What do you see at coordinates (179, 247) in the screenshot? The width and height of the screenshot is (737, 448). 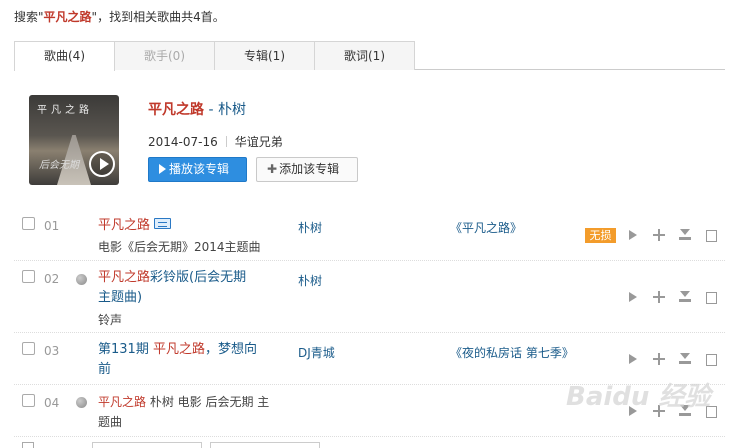 I see `song-description: 电影《后会无期》2014主题曲` at bounding box center [179, 247].